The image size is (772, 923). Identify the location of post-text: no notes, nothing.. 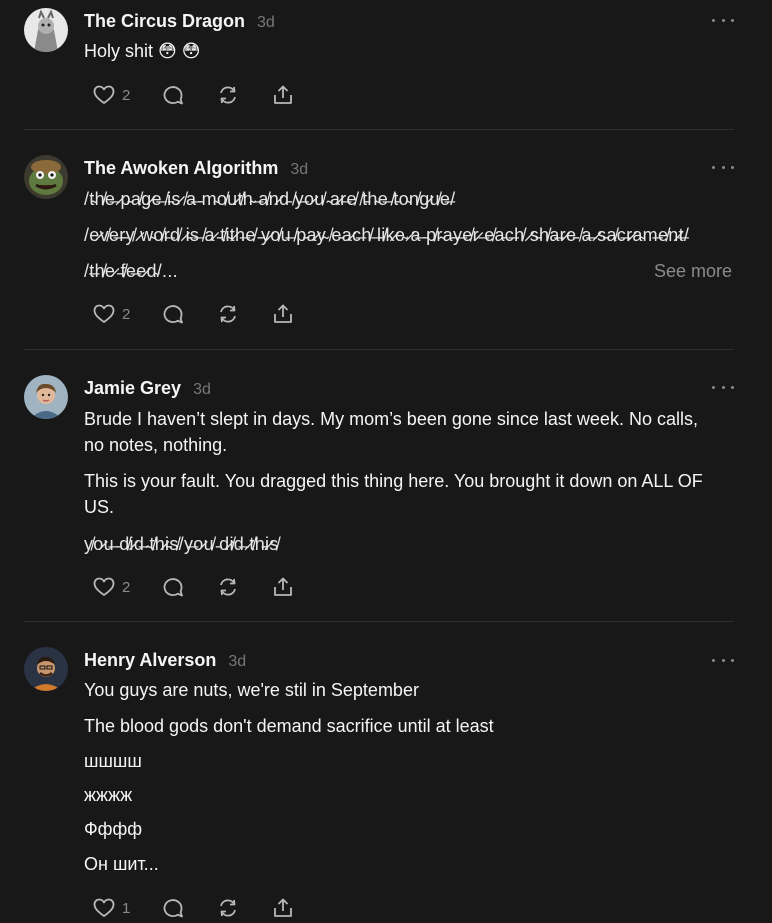
(156, 445).